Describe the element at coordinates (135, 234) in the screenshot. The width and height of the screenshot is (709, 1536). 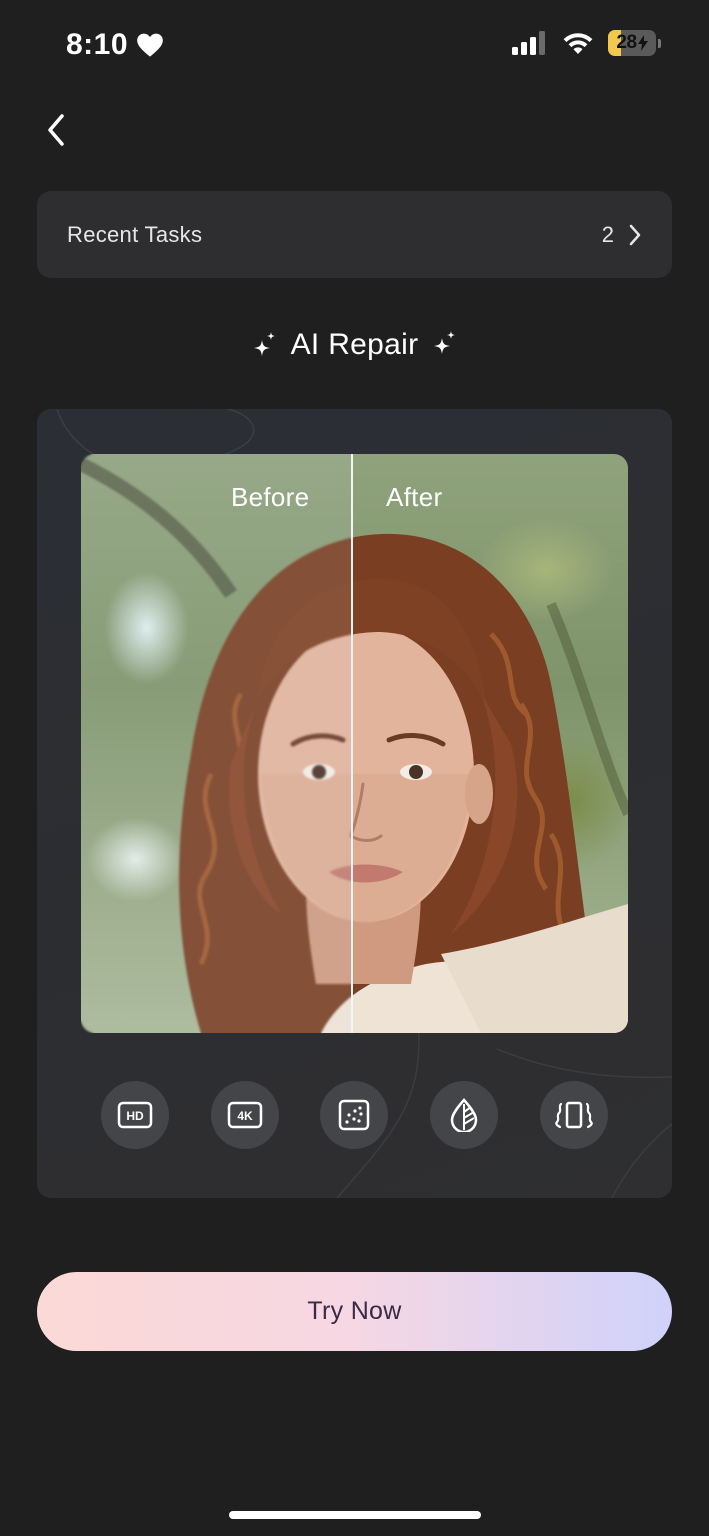
I see `recent-tasks-label: Recent Tasks` at that location.